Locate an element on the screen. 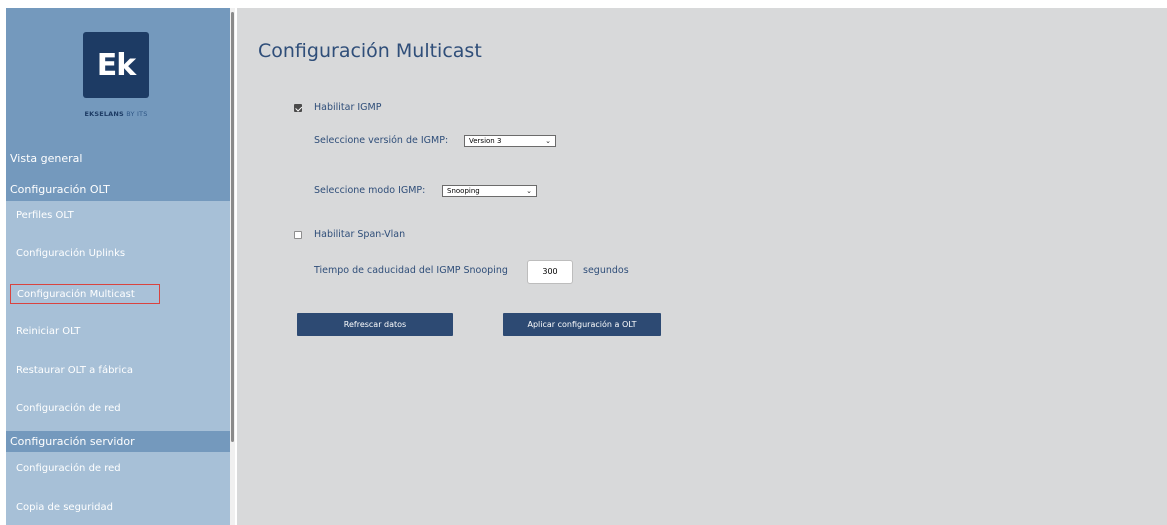 This screenshot has width=1167, height=525. page-title: Configuración Multicast is located at coordinates (370, 51).